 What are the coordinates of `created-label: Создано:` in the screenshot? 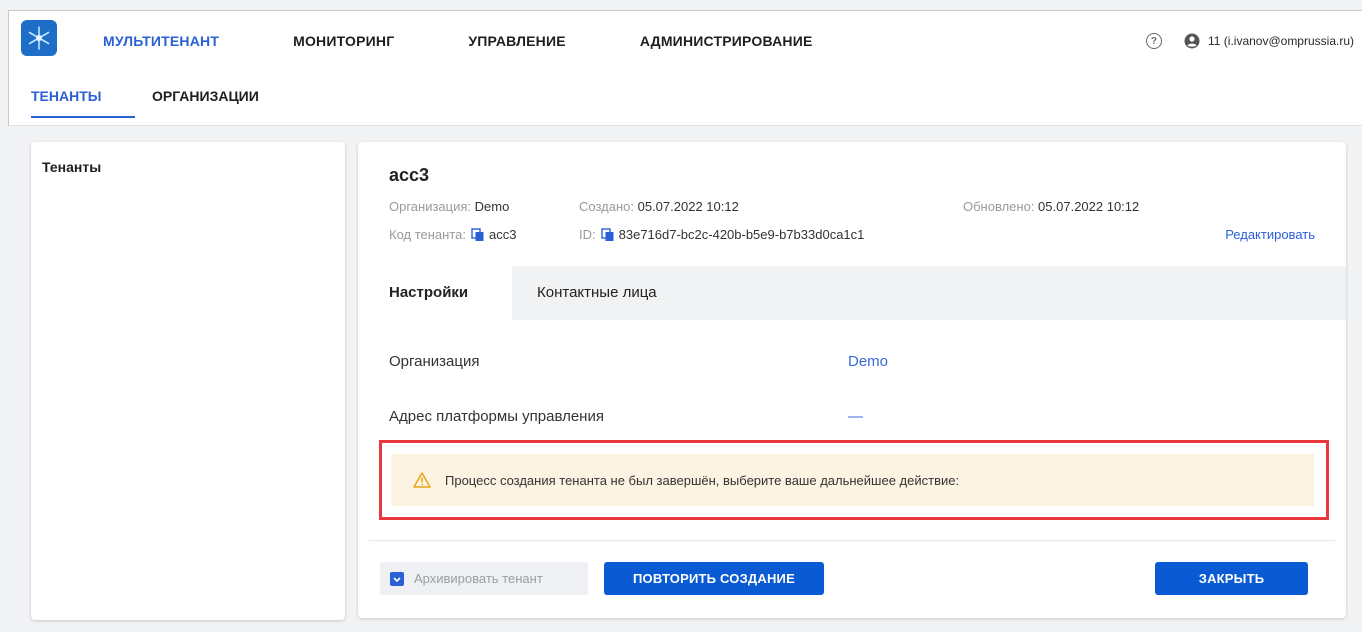 It's located at (606, 206).